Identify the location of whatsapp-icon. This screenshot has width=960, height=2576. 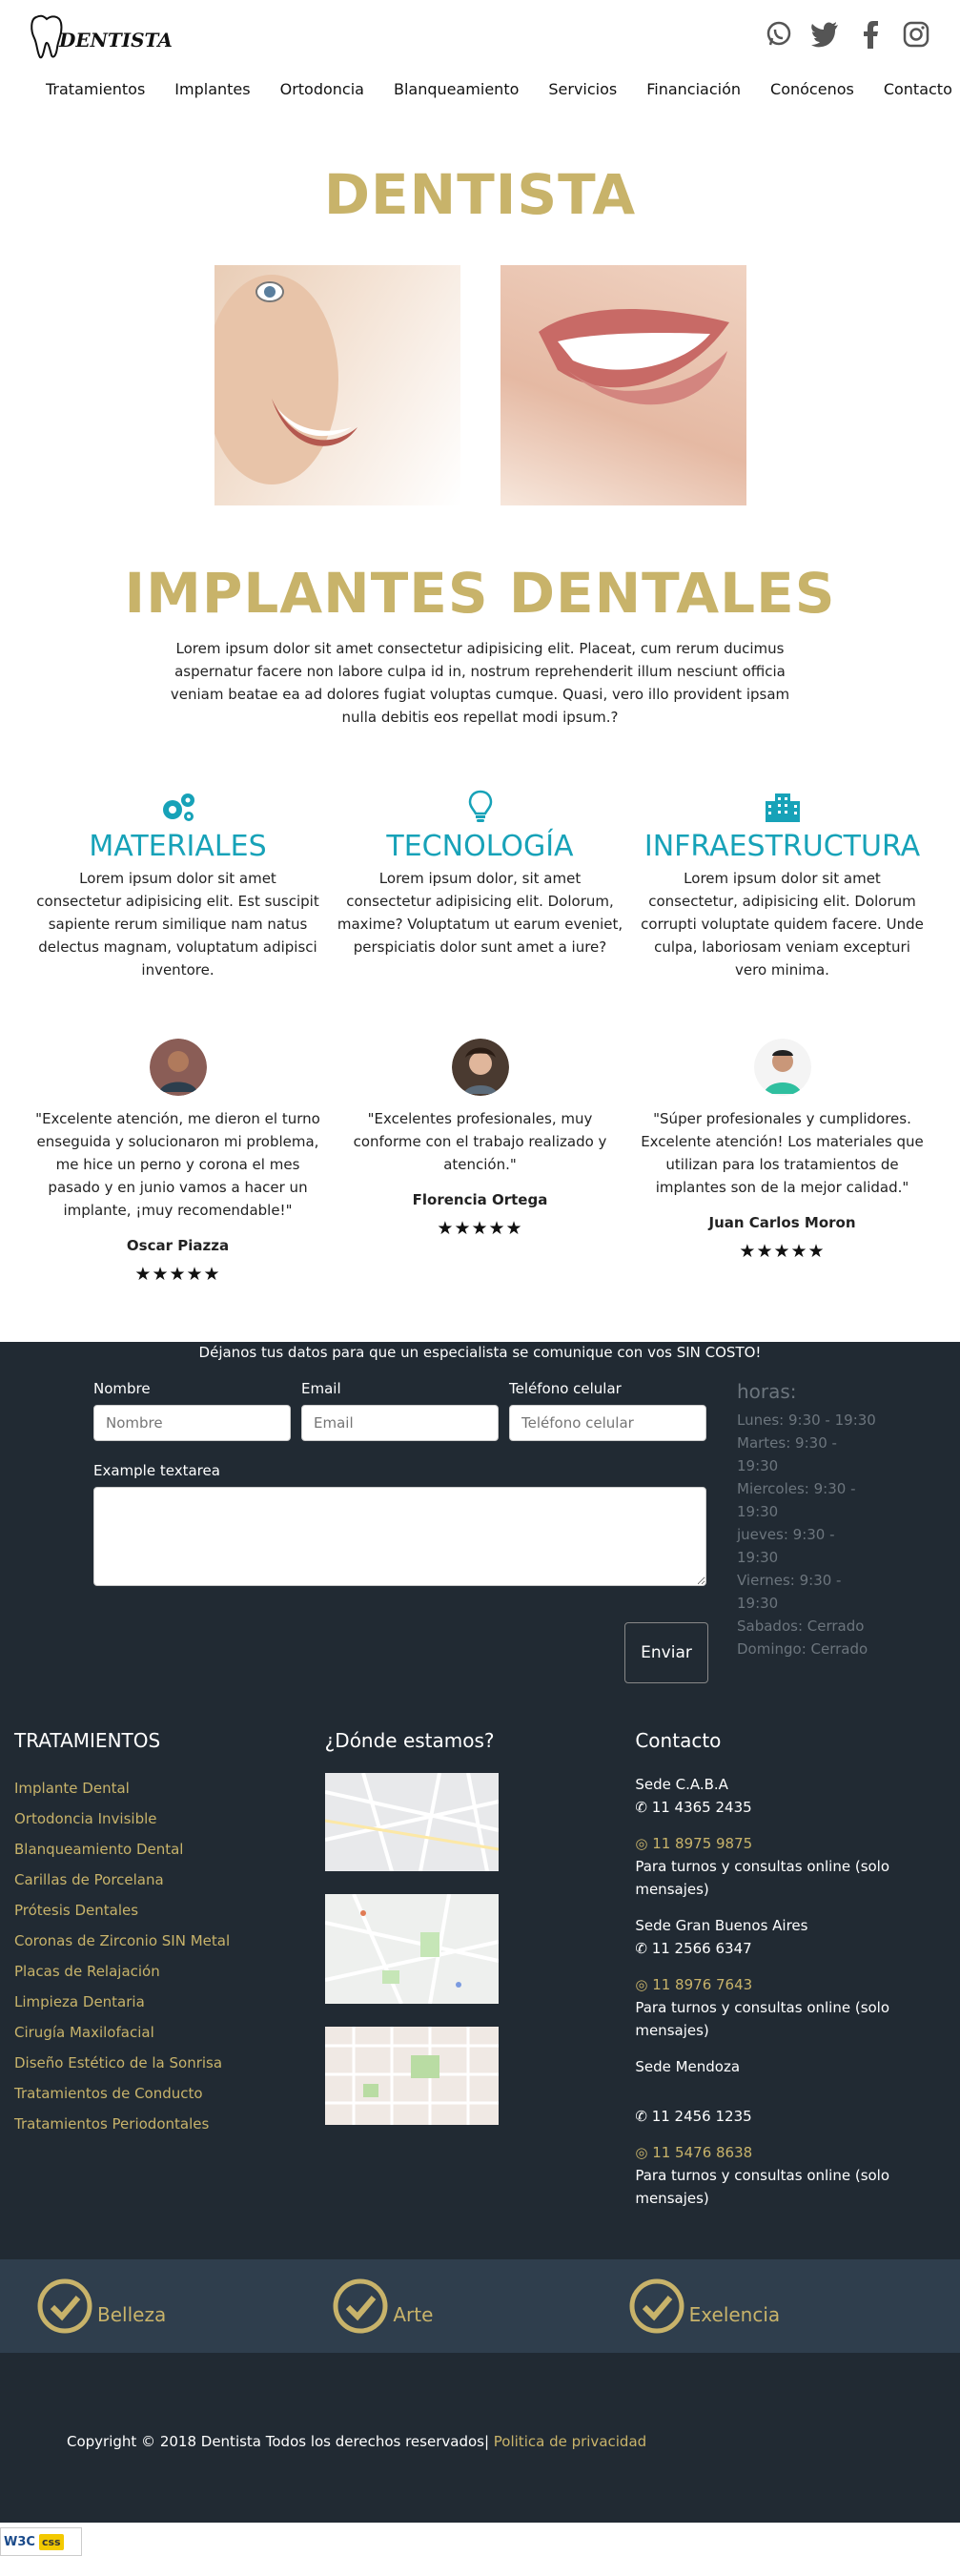
(779, 34).